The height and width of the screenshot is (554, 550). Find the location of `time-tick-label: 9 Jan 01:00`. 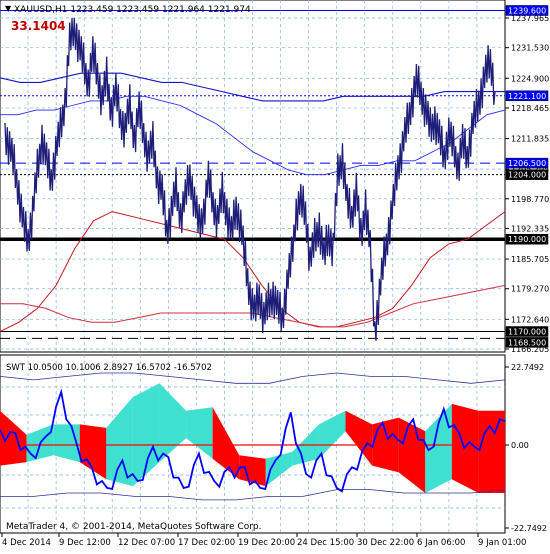

time-tick-label: 9 Jan 01:00 is located at coordinates (502, 543).